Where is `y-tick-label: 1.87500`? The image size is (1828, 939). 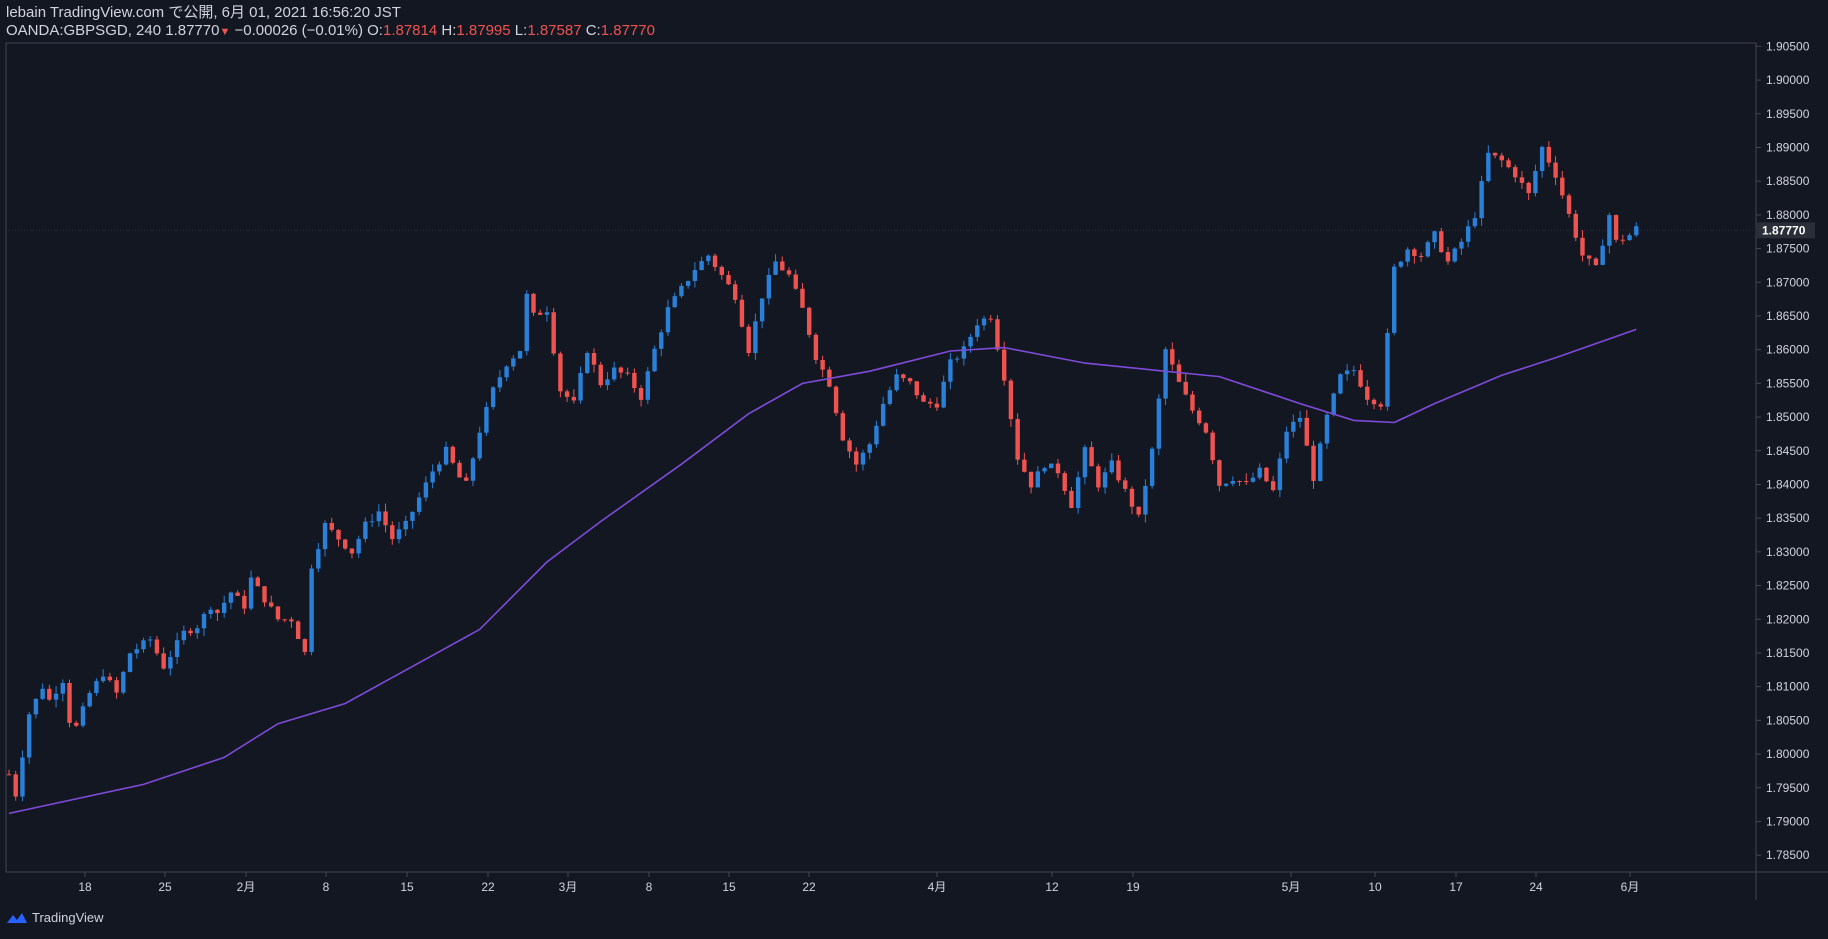
y-tick-label: 1.87500 is located at coordinates (1788, 249).